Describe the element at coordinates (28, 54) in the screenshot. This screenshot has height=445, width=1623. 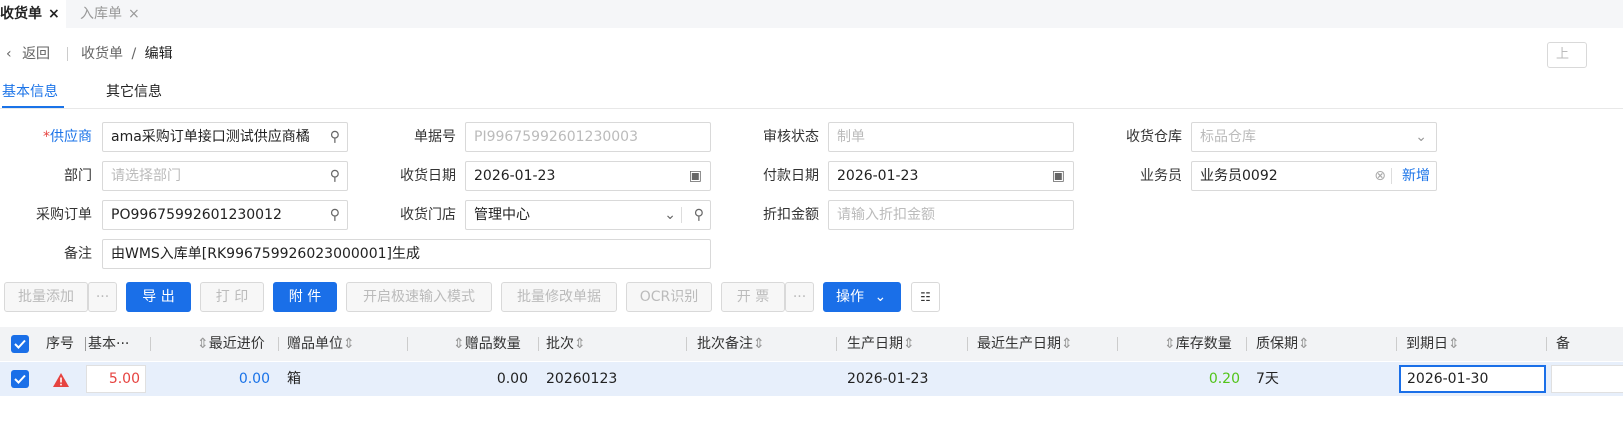
I see `back-button: ‹ 返回` at that location.